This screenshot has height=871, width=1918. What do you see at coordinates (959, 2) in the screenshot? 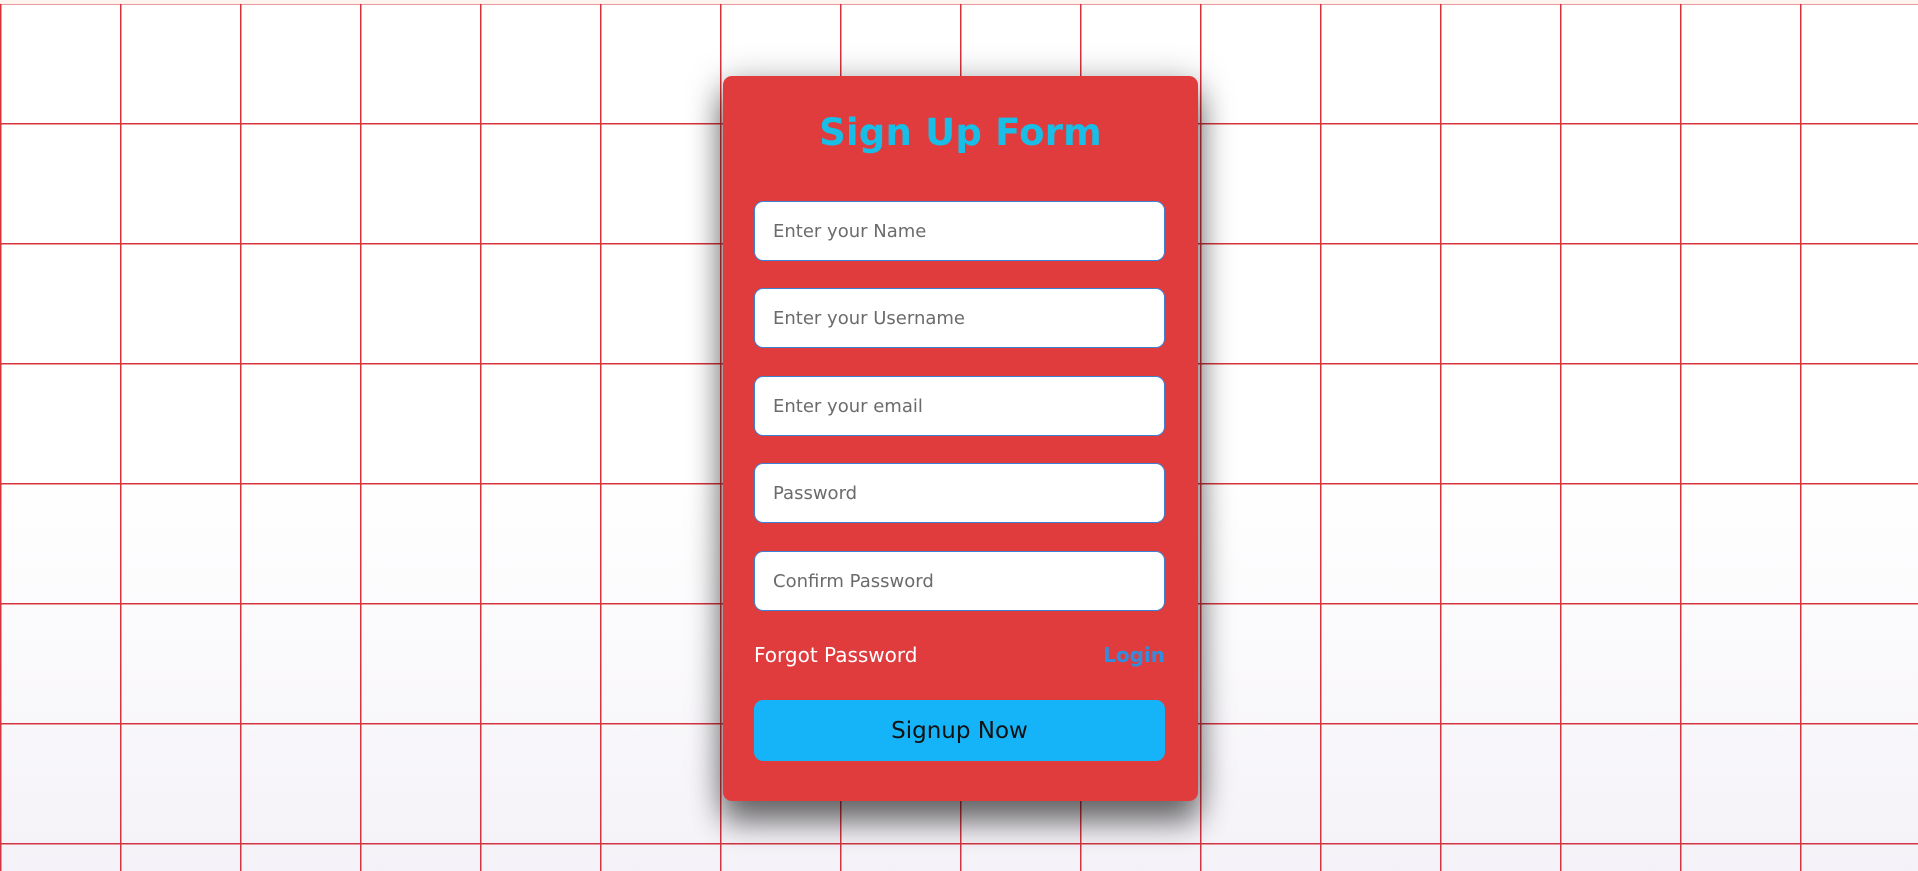
I see `top-strip` at bounding box center [959, 2].